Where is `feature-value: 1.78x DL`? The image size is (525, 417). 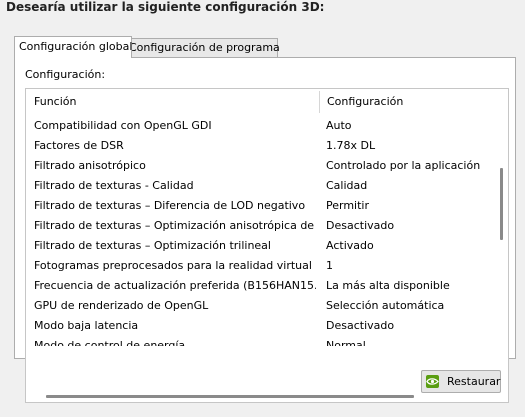
feature-value: 1.78x DL is located at coordinates (350, 146).